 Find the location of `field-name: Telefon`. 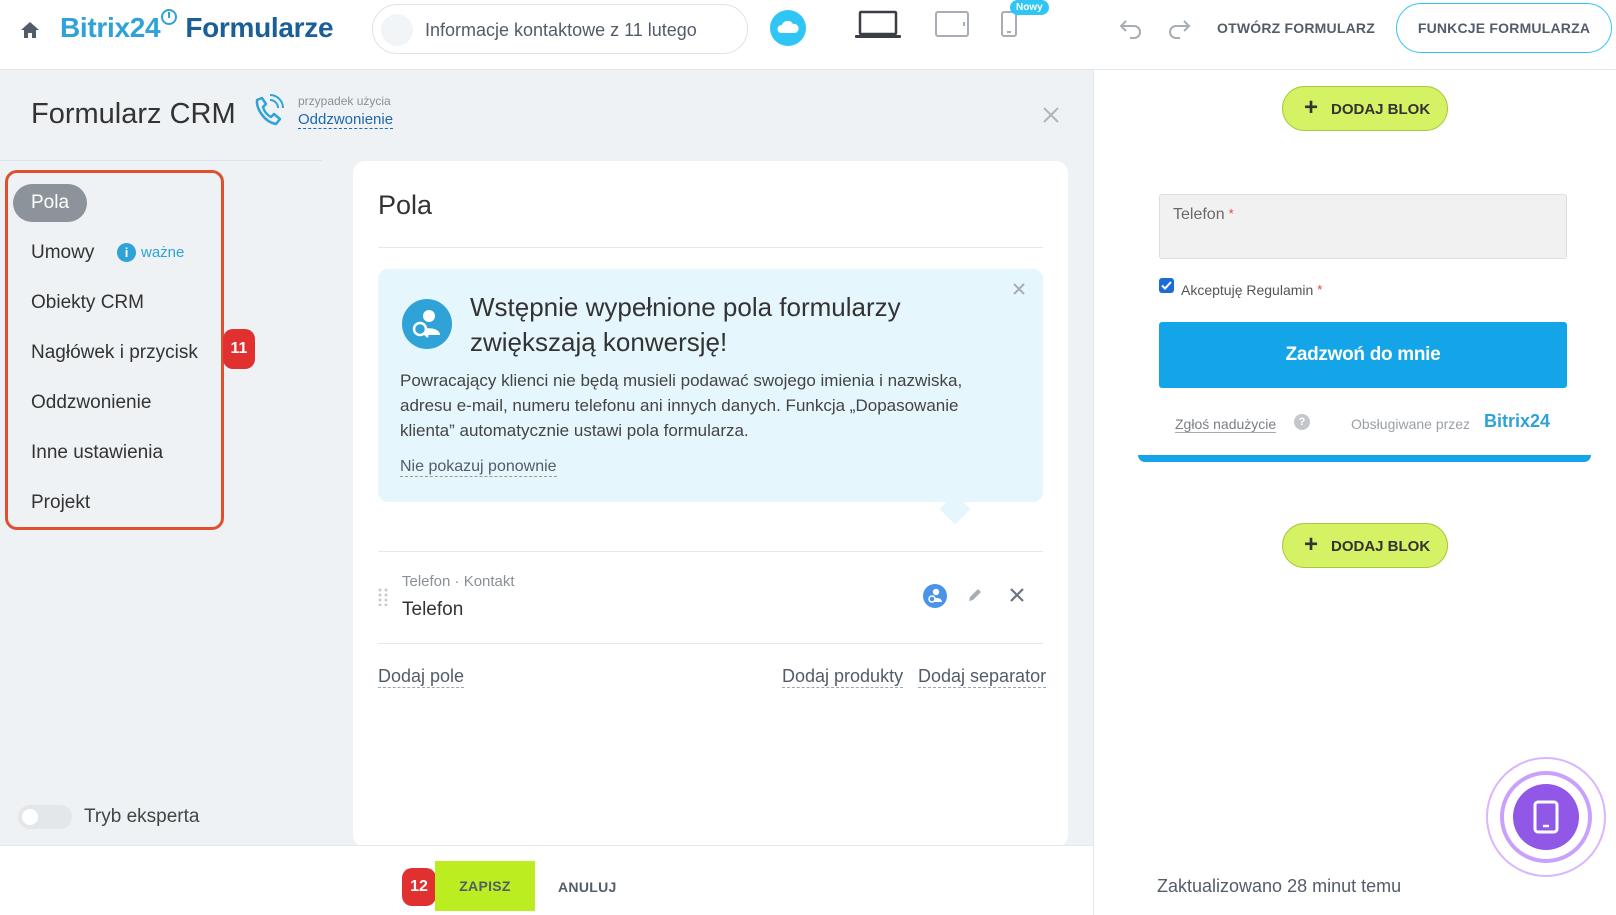

field-name: Telefon is located at coordinates (432, 610).